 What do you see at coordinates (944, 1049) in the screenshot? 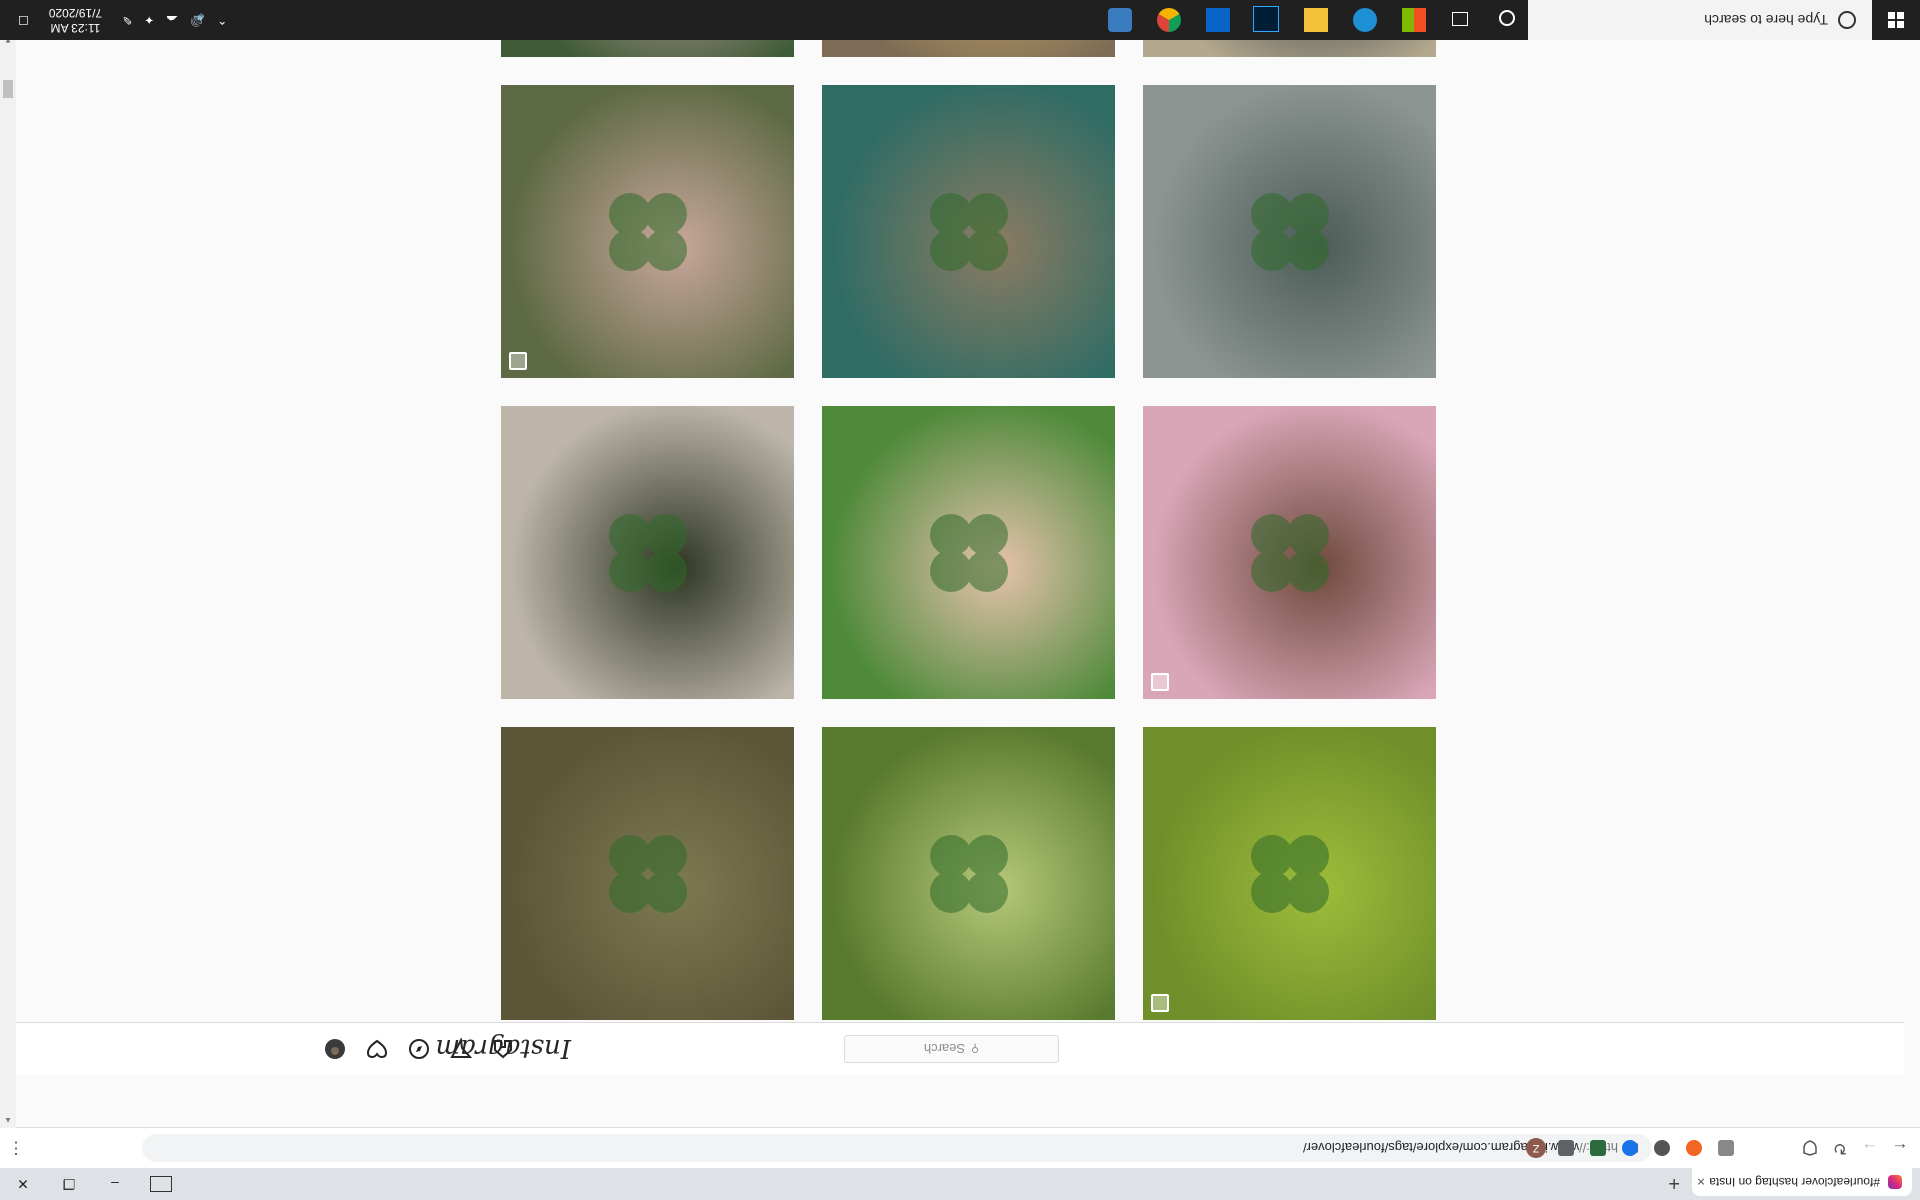
I see `search-placeholder: Search` at bounding box center [944, 1049].